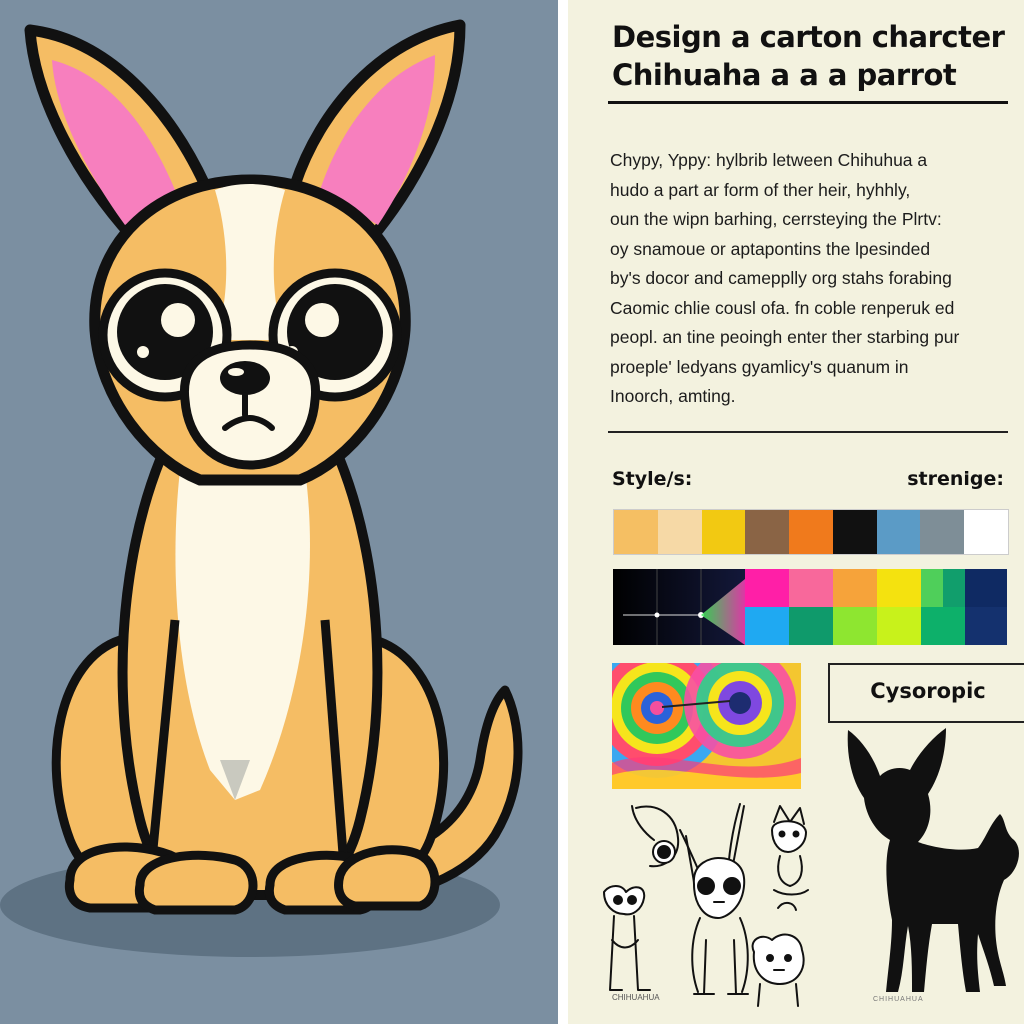 The height and width of the screenshot is (1024, 1024). I want to click on sketch-caption: CHIHUAHUA, so click(636, 997).